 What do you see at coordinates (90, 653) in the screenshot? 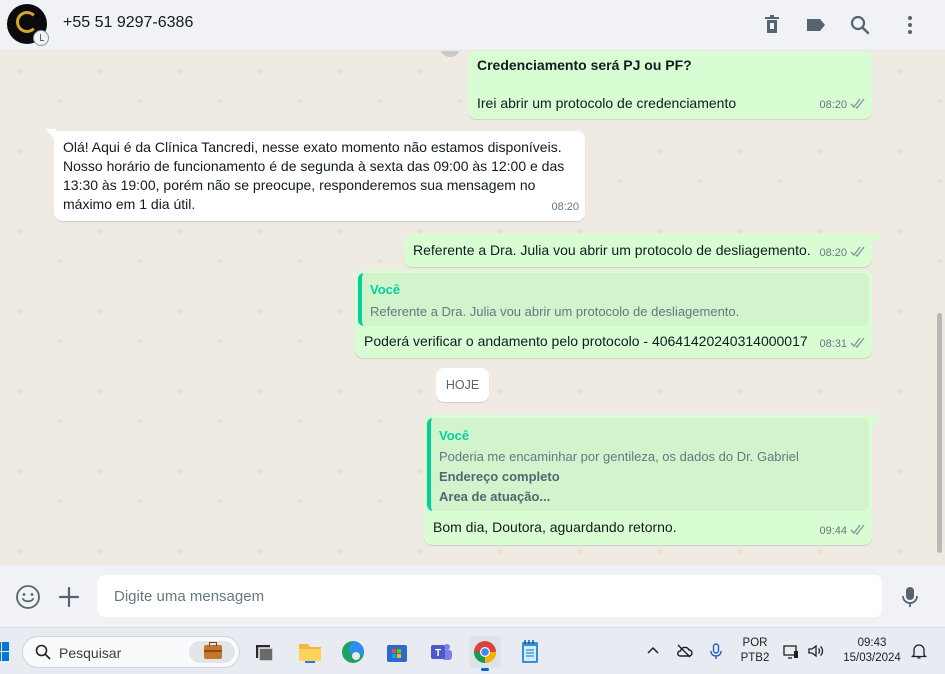
I see `search-placeholder: Pesquisar` at bounding box center [90, 653].